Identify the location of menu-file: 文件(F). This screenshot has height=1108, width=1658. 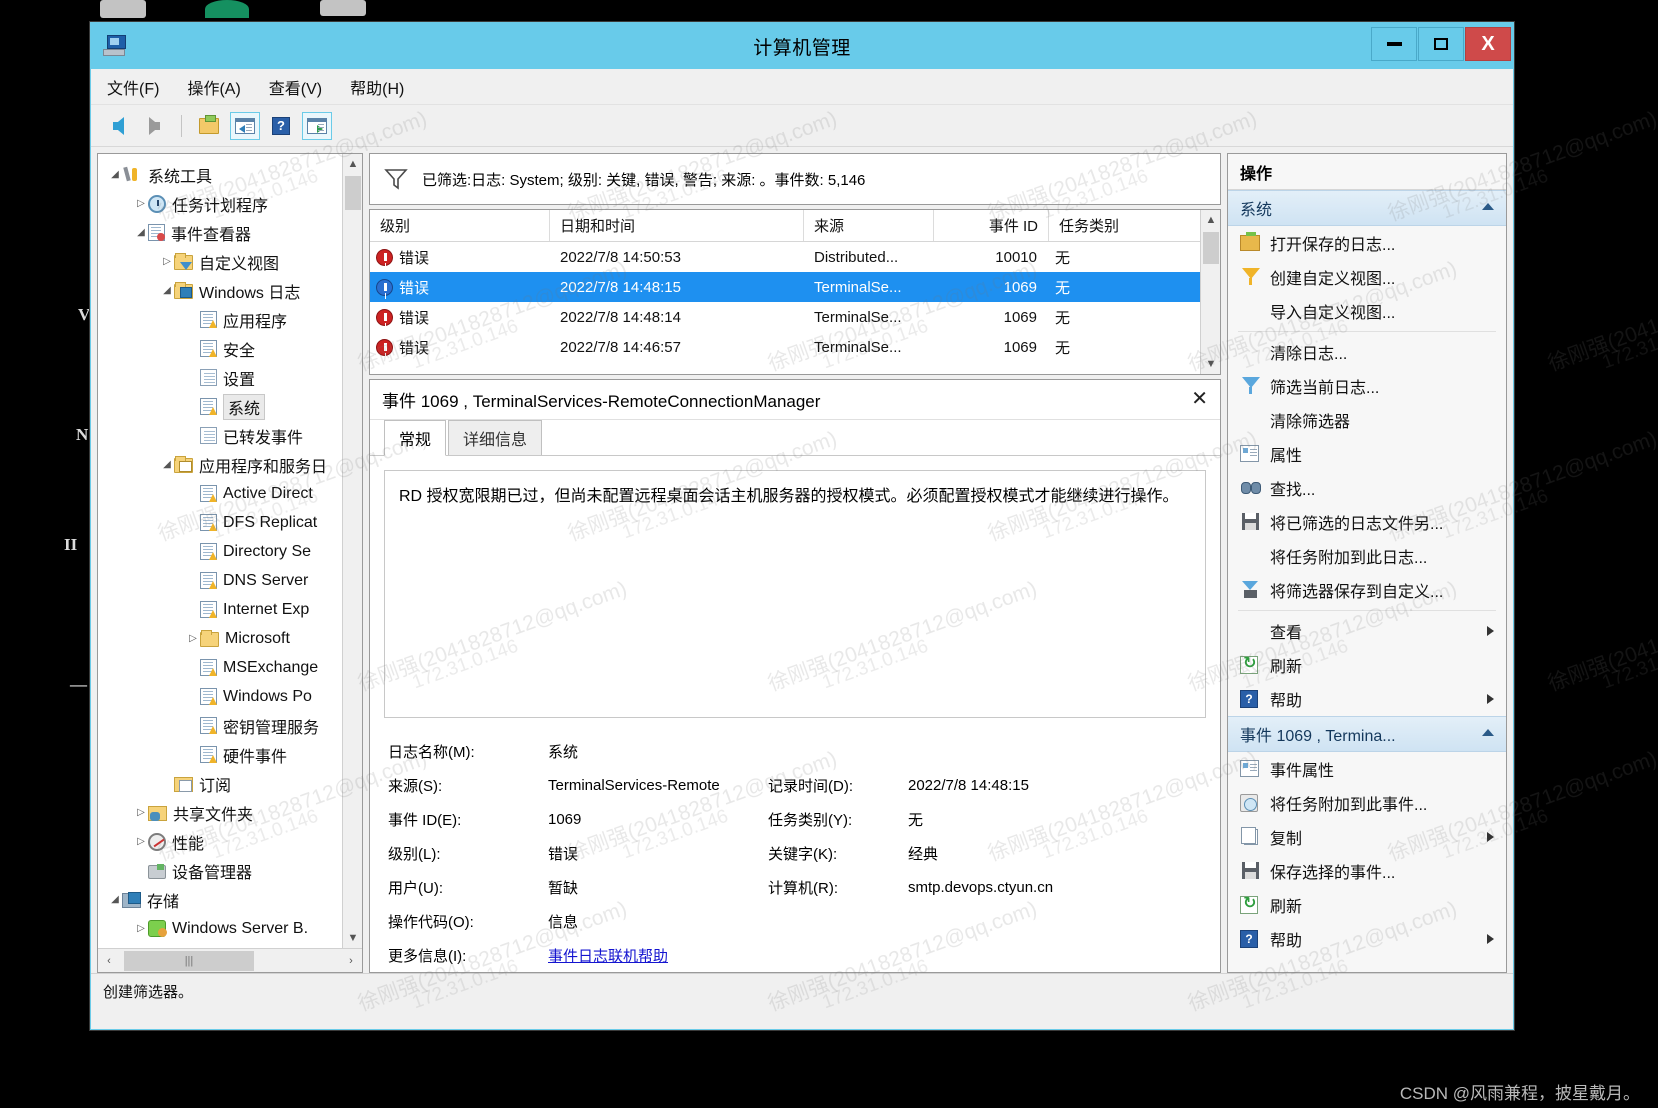
(133, 87).